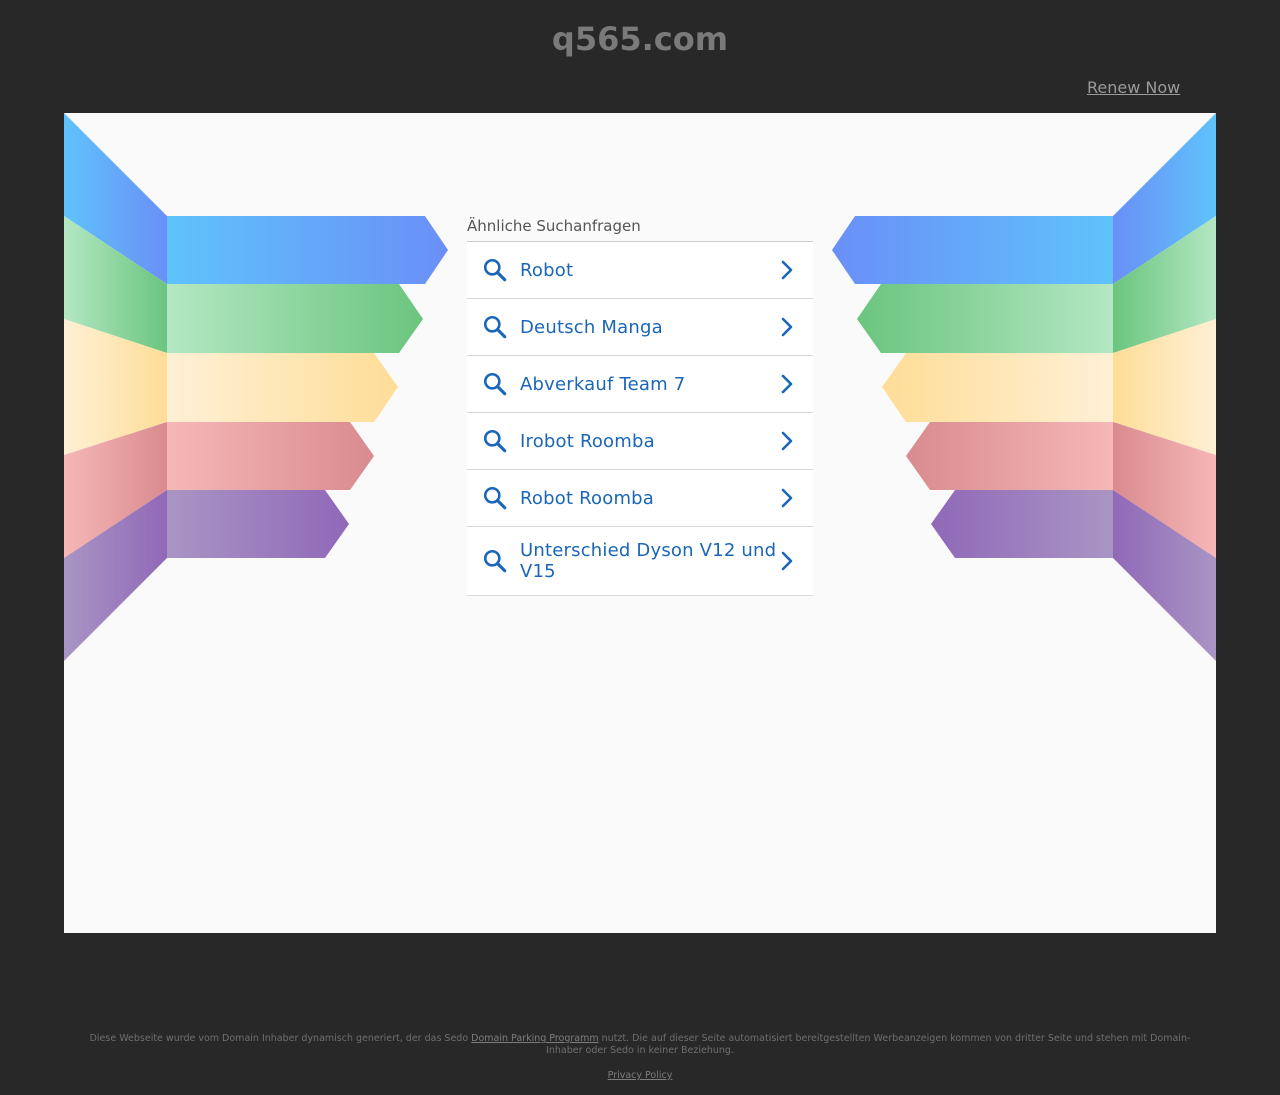 The height and width of the screenshot is (1095, 1280). I want to click on related-search-item: Irobot Roomba, so click(640, 441).